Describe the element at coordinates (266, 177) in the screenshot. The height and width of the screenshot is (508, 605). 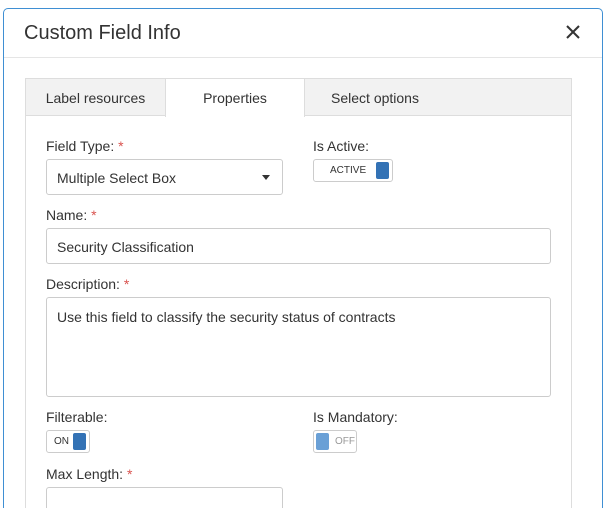
I see `caret-down-icon` at that location.